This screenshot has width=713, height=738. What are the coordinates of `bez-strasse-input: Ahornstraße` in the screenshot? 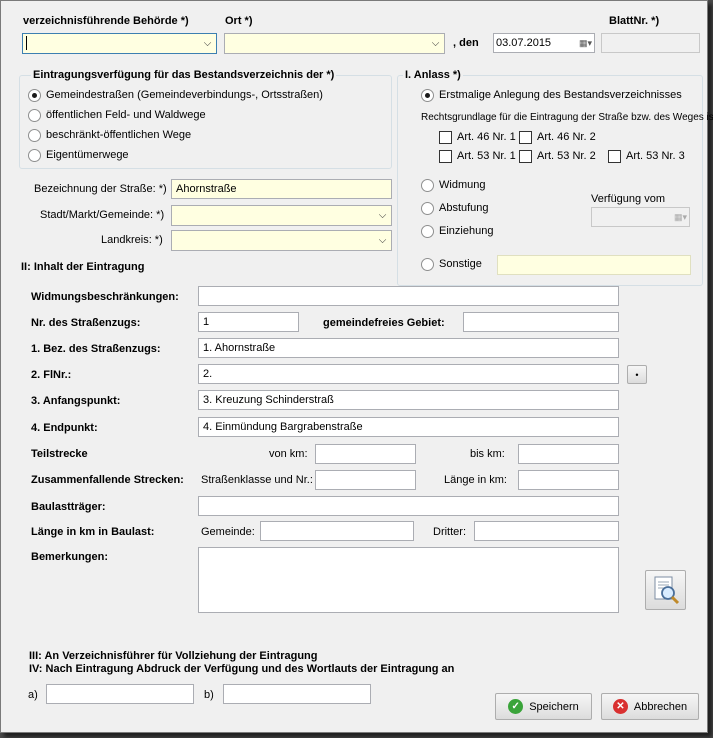 It's located at (281, 189).